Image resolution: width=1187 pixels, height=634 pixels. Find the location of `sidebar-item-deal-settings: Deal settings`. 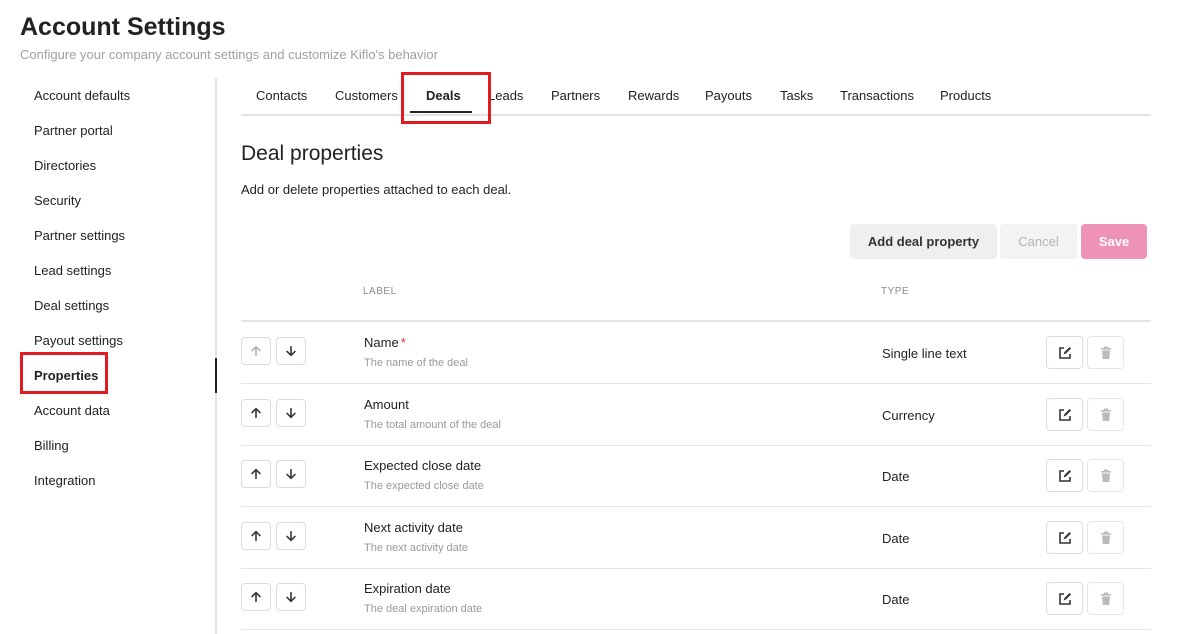

sidebar-item-deal-settings: Deal settings is located at coordinates (117, 305).